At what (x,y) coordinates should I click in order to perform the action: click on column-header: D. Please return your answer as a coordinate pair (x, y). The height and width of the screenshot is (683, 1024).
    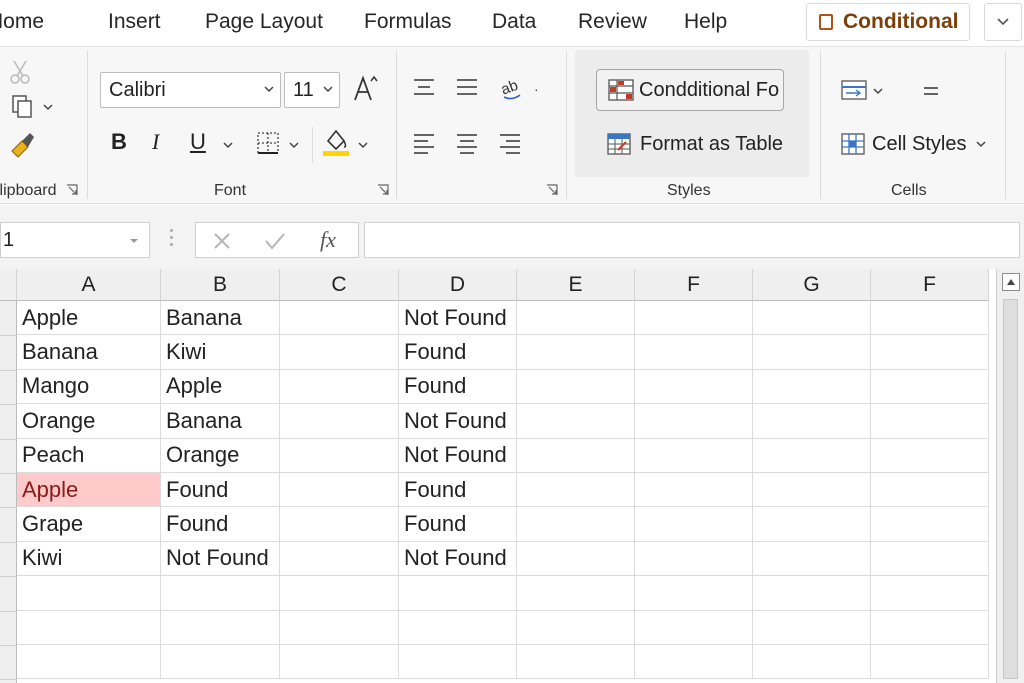
    Looking at the image, I should click on (458, 285).